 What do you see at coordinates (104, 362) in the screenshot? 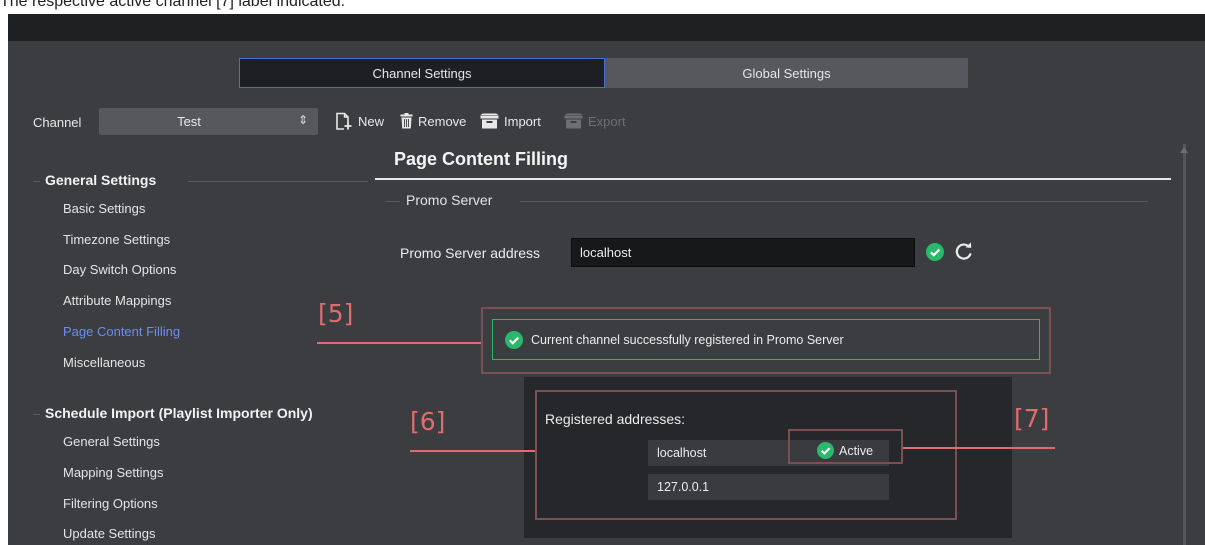
I see `sidebar-item-miscellaneous: Miscellaneous` at bounding box center [104, 362].